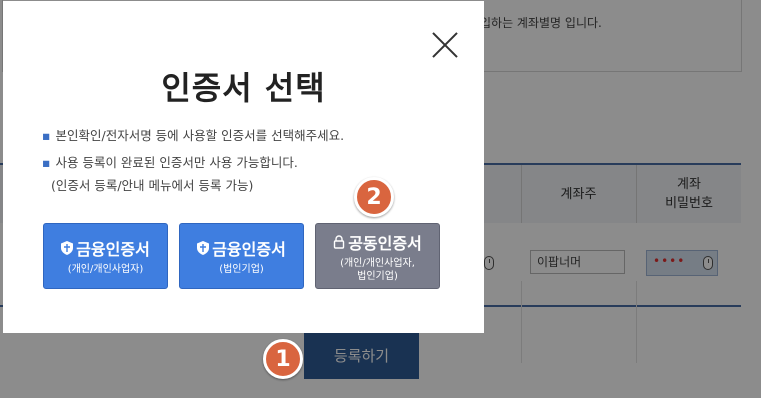  What do you see at coordinates (283, 359) in the screenshot?
I see `step-badge-1: 1` at bounding box center [283, 359].